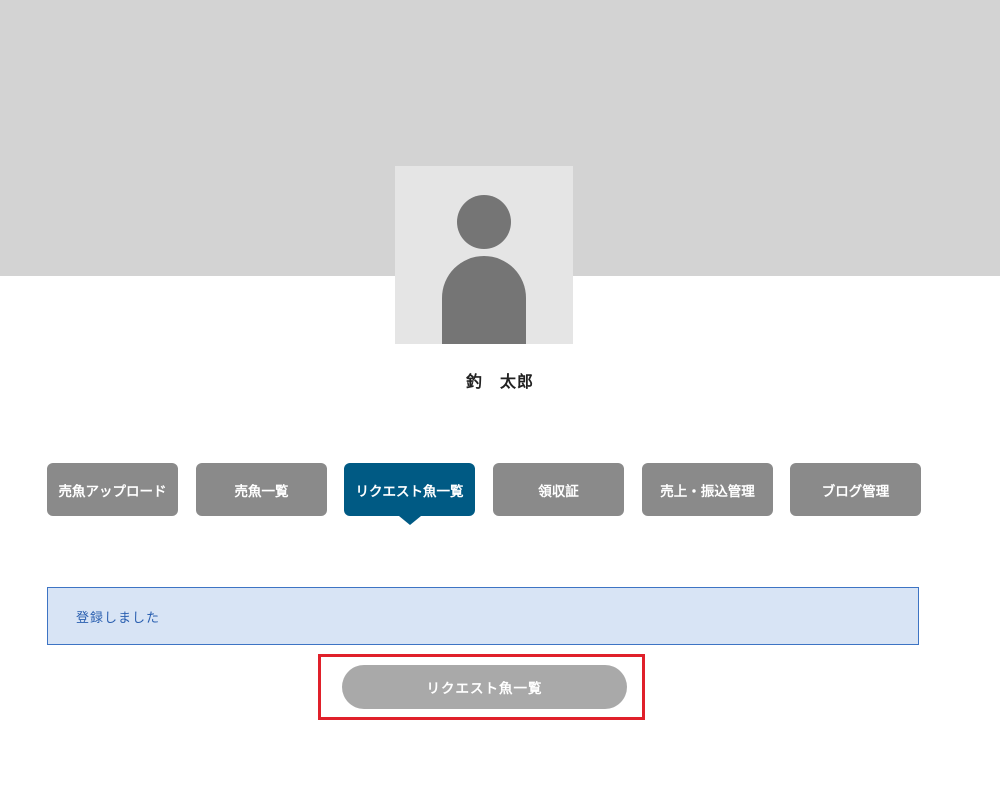  What do you see at coordinates (558, 489) in the screenshot?
I see `tab-receipt: 領収証` at bounding box center [558, 489].